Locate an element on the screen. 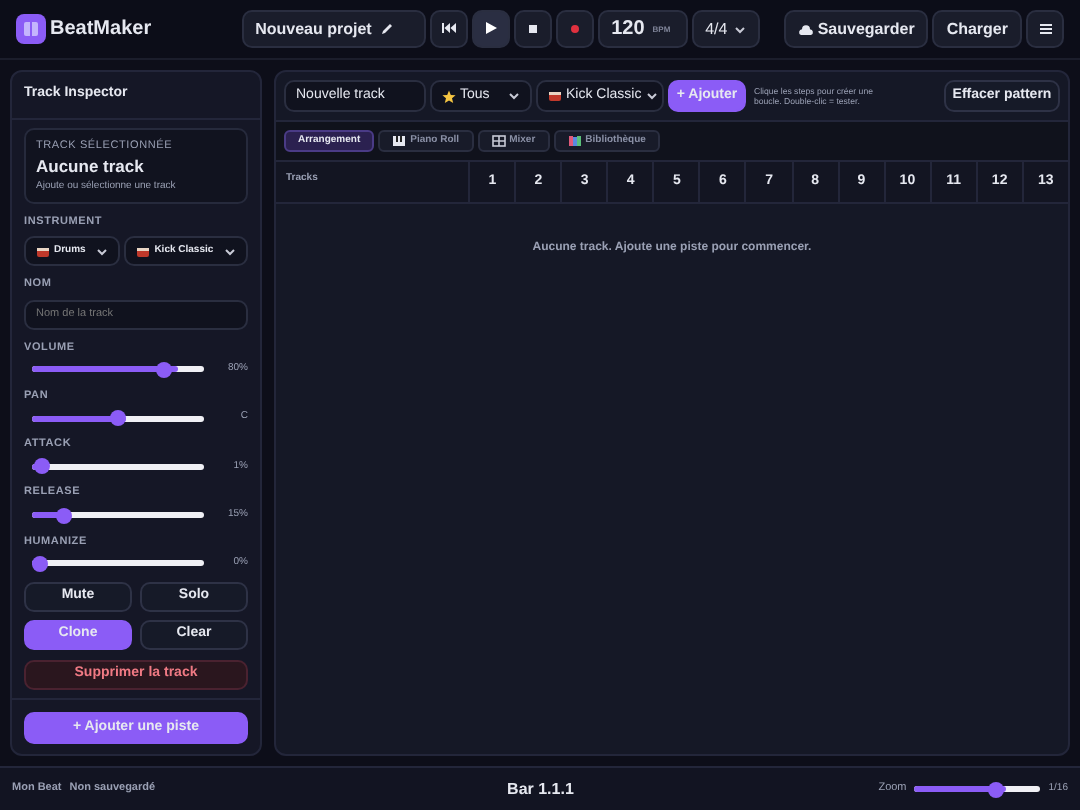 The image size is (1080, 810). play-button is located at coordinates (490, 29).